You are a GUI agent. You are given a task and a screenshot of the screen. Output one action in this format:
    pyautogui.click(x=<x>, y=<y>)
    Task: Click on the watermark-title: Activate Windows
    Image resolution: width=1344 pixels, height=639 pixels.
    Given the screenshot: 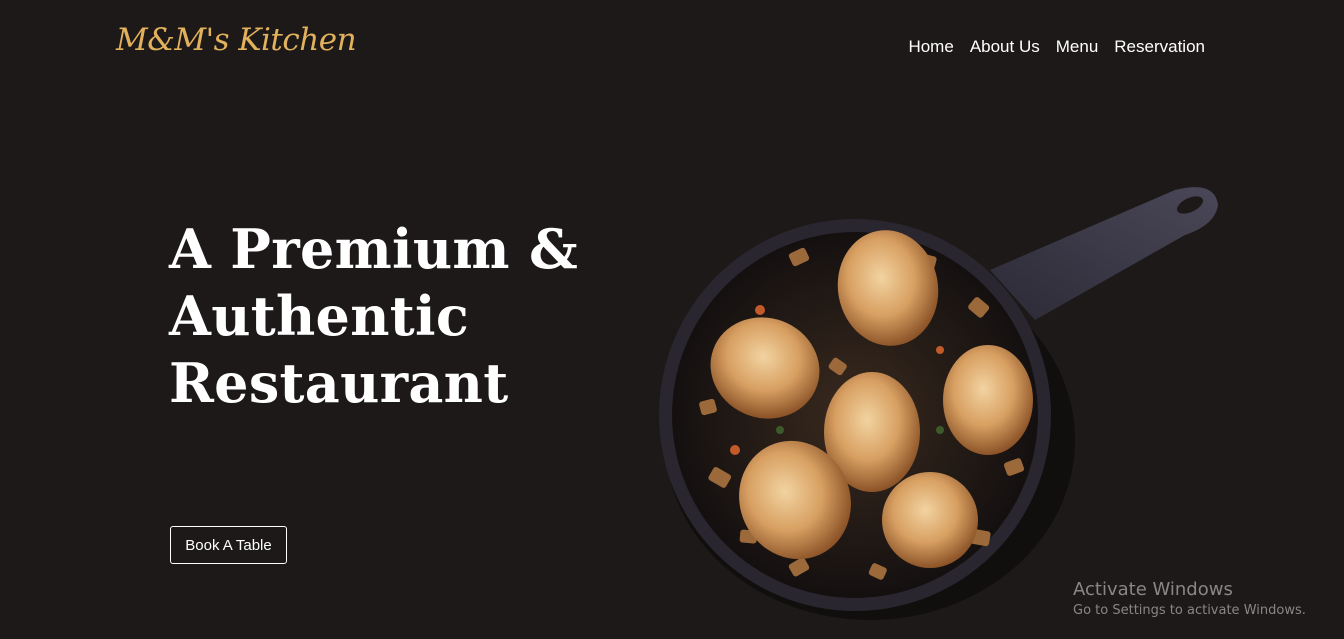 What is the action you would take?
    pyautogui.click(x=1153, y=589)
    